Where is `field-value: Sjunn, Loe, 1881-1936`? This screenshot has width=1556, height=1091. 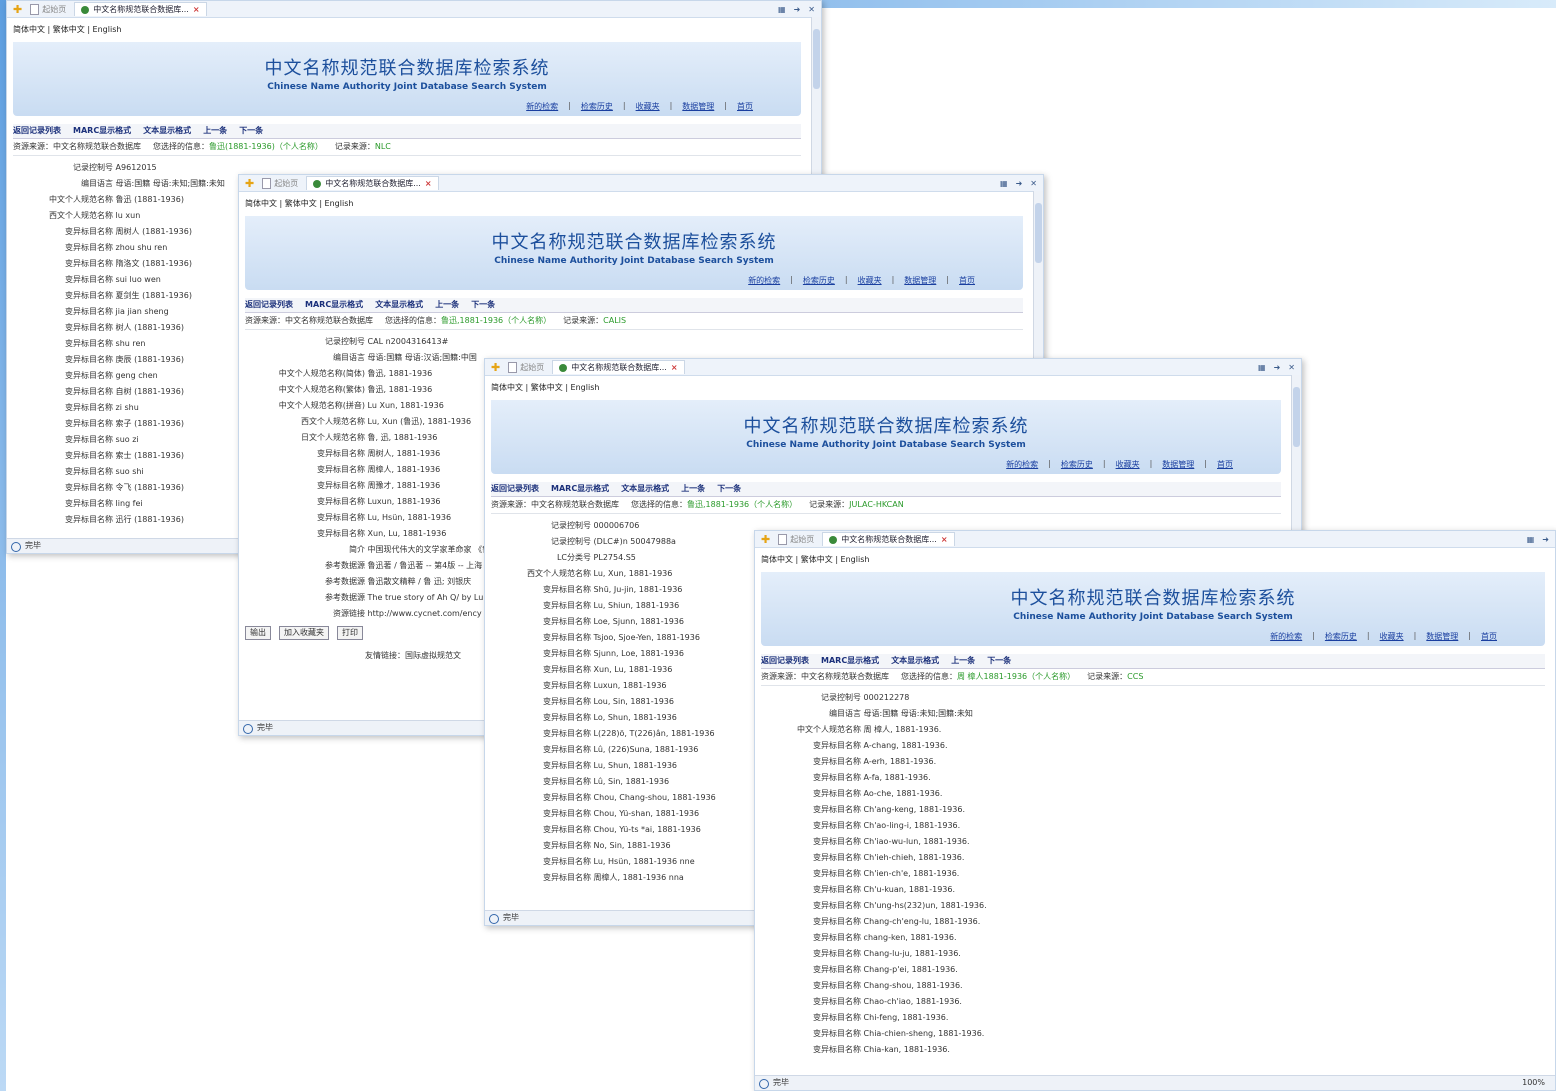 field-value: Sjunn, Loe, 1881-1936 is located at coordinates (638, 653).